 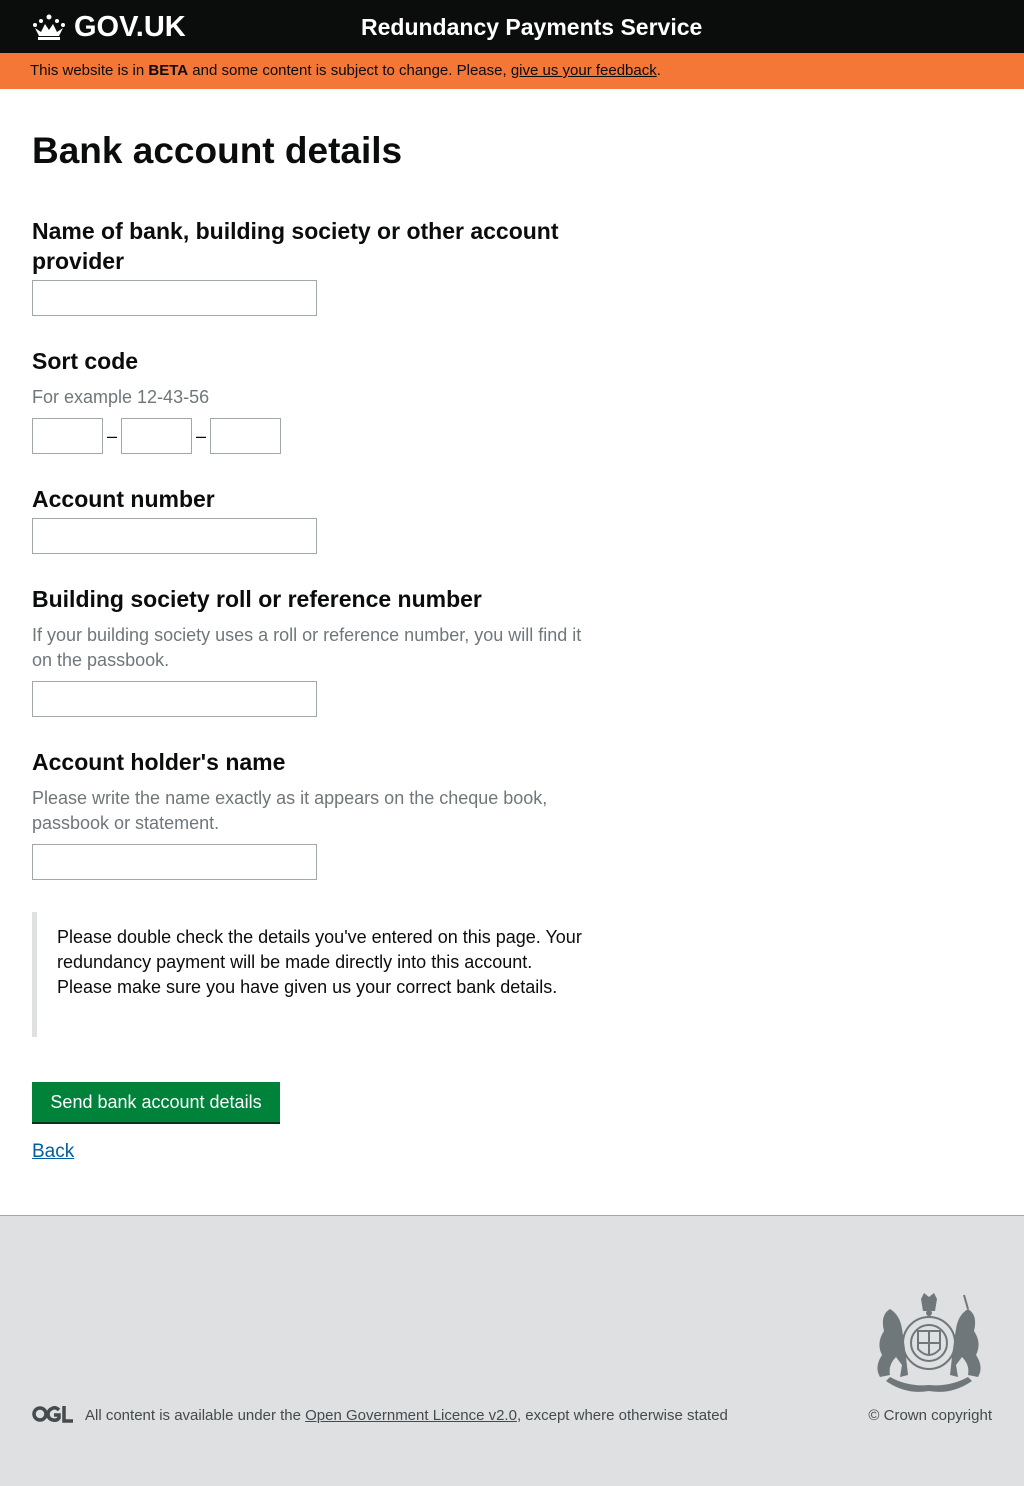 What do you see at coordinates (168, 70) in the screenshot?
I see `beta-tag: BETA` at bounding box center [168, 70].